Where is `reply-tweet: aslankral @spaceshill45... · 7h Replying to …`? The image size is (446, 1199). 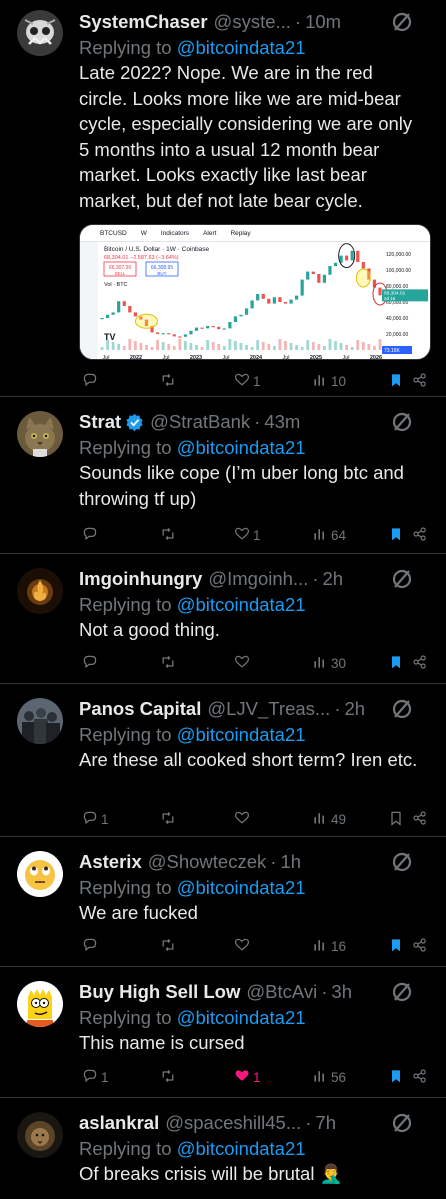 reply-tweet: aslankral @spaceshill45... · 7h Replying to … is located at coordinates (223, 1148).